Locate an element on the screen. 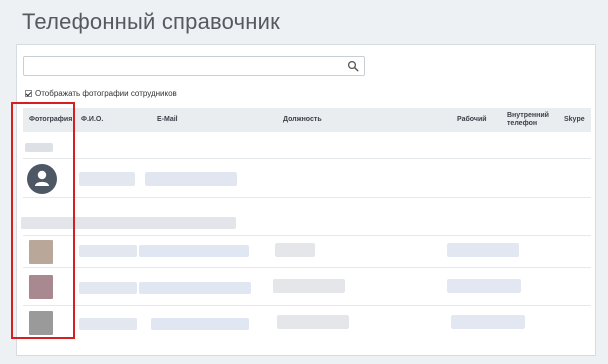  column-header-position: Должность is located at coordinates (302, 120).